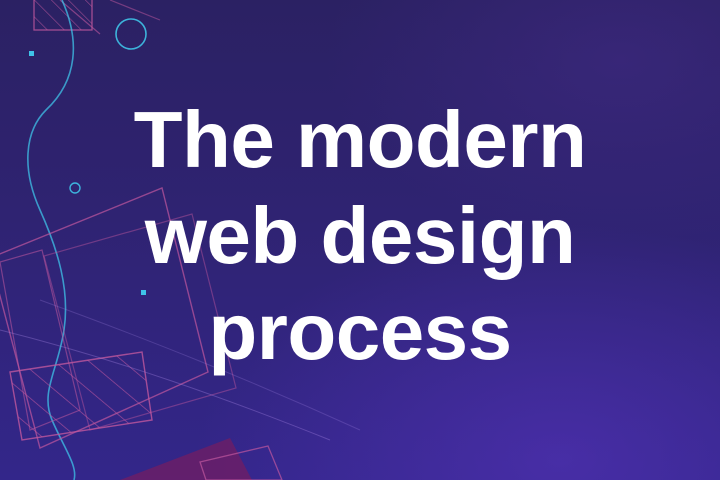  Describe the element at coordinates (360, 331) in the screenshot. I see `hero-title-line-3: process` at that location.